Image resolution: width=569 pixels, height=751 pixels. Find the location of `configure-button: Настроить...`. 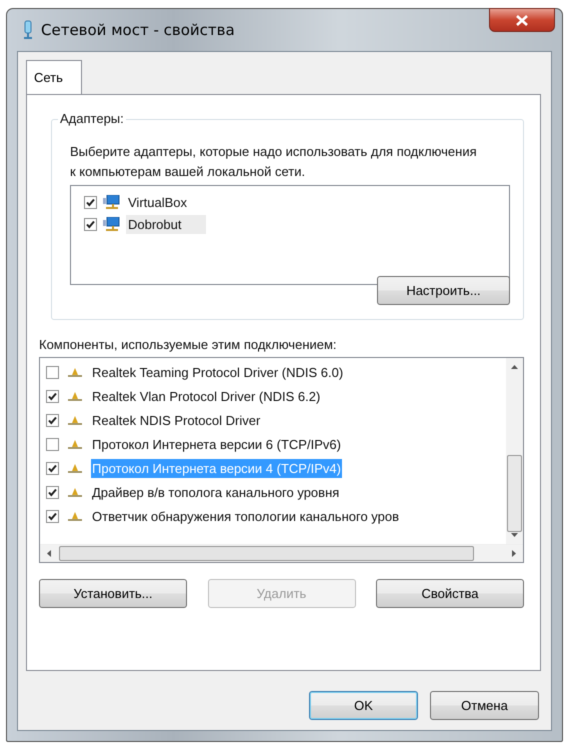

configure-button: Настроить... is located at coordinates (443, 290).